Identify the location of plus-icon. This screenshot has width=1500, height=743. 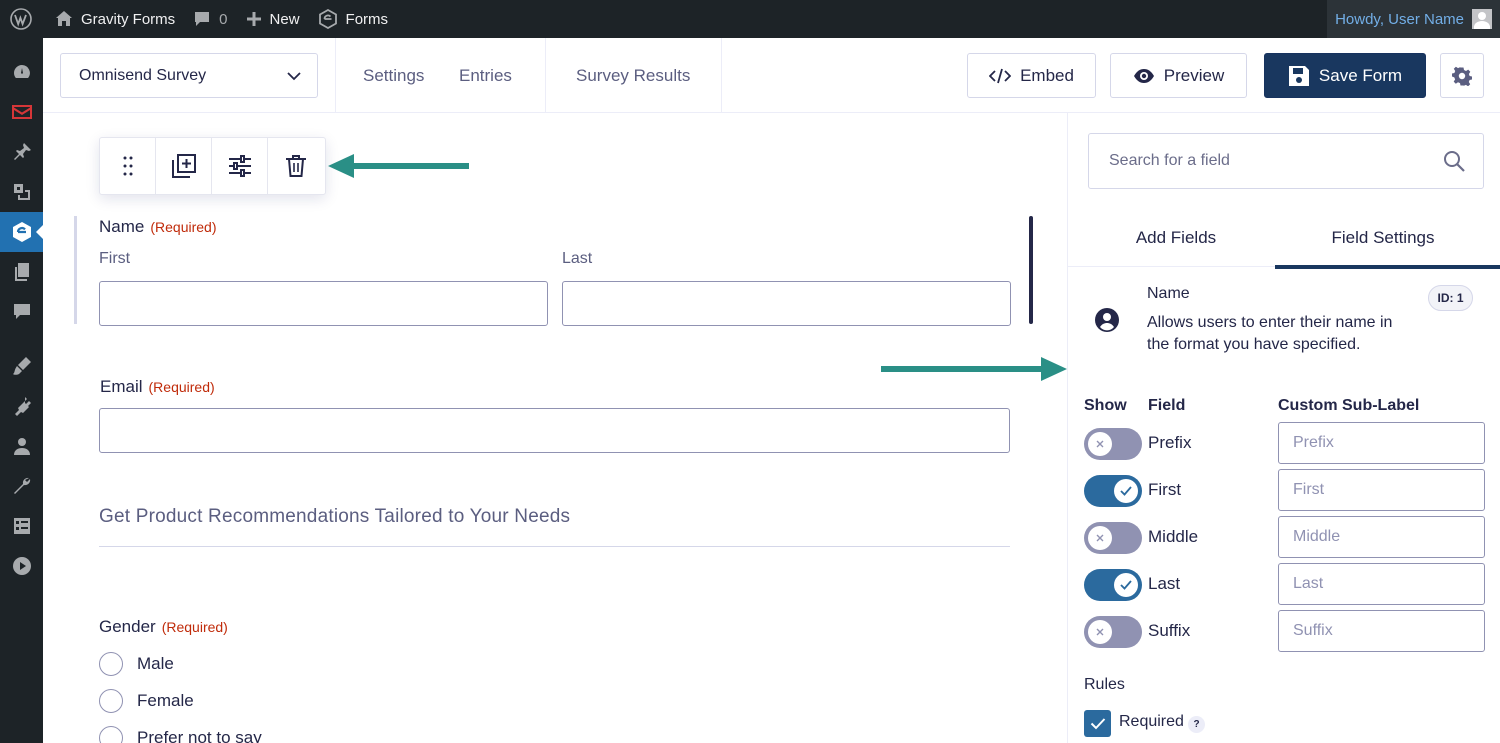
(253, 19).